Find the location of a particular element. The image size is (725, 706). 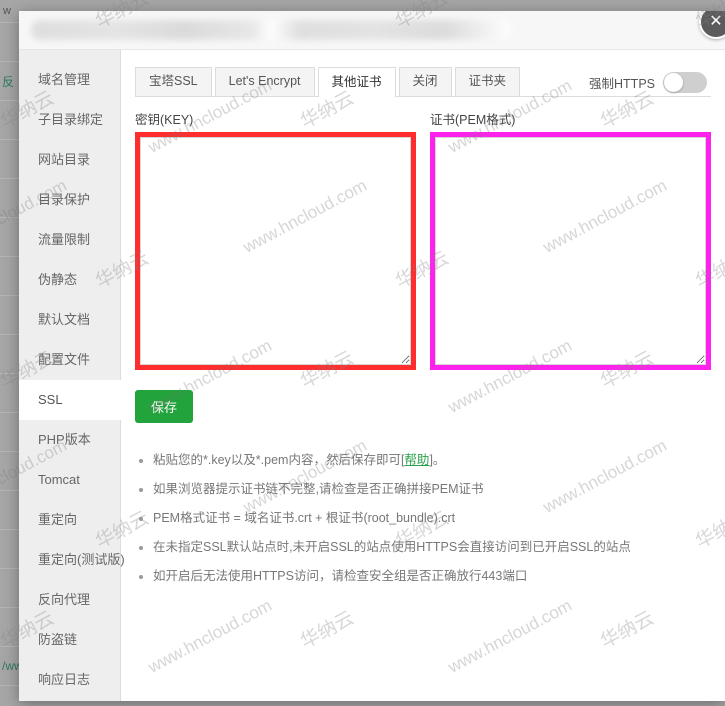

sidebar-item-rewrite: 伪静态 is located at coordinates (69, 280).